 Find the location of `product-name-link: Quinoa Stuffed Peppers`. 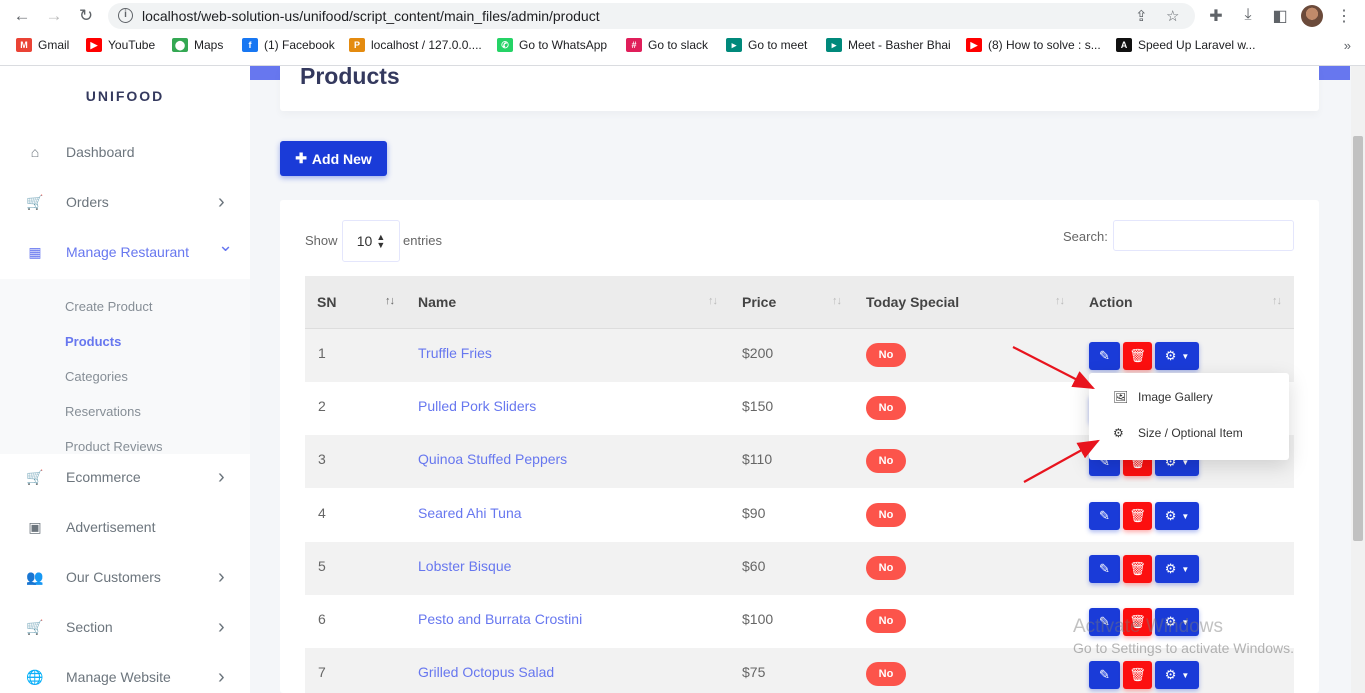

product-name-link: Quinoa Stuffed Peppers is located at coordinates (492, 459).